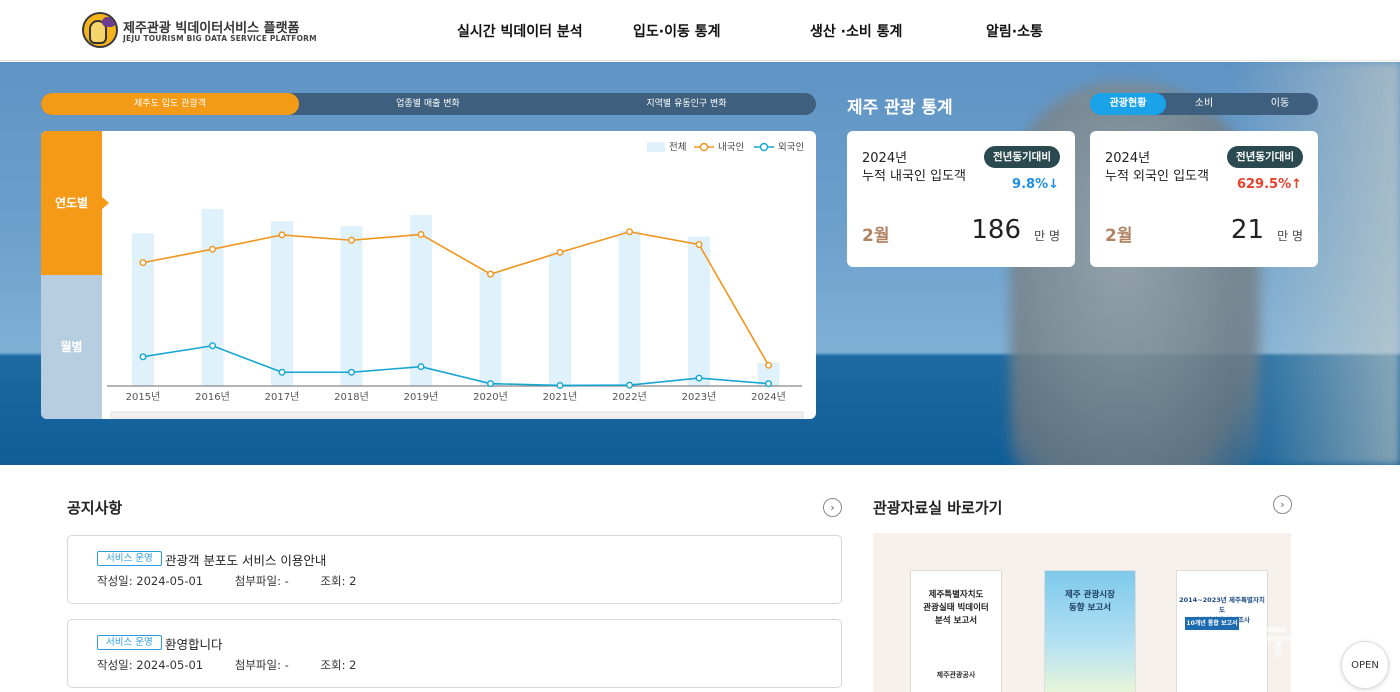 This screenshot has width=1400, height=692. I want to click on x-tick-label: 2021년, so click(560, 397).